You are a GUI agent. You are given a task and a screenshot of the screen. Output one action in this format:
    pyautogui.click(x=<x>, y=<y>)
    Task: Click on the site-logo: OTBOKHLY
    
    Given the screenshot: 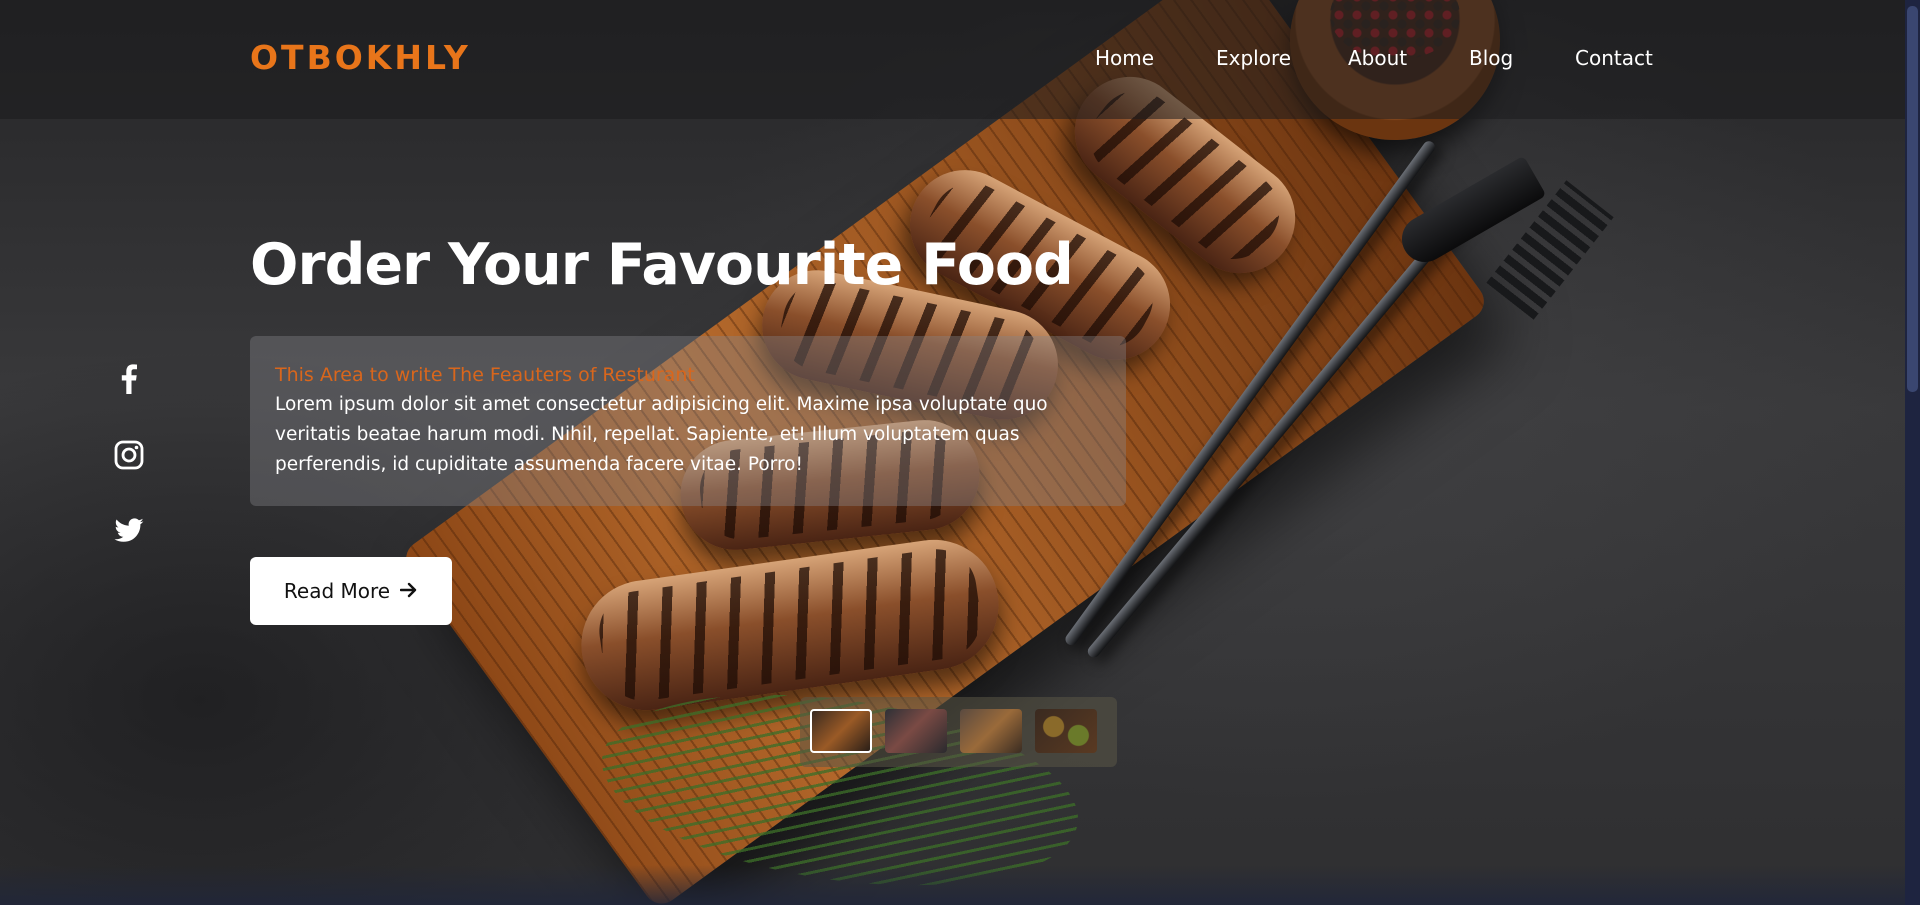 What is the action you would take?
    pyautogui.click(x=360, y=57)
    